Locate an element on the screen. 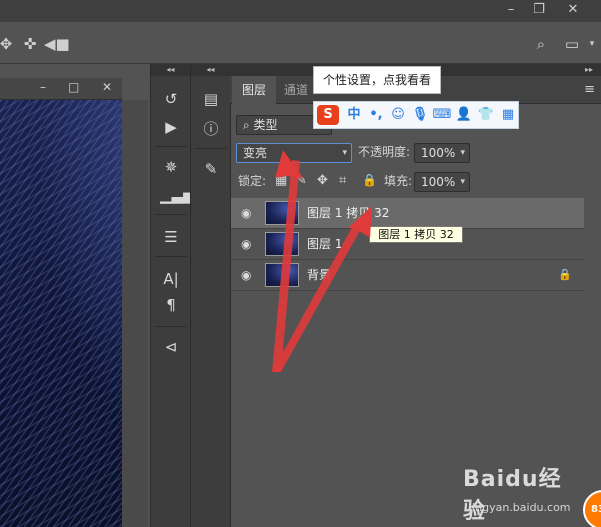 This screenshot has height=527, width=601. opacity-input: 100% ▾ is located at coordinates (442, 153).